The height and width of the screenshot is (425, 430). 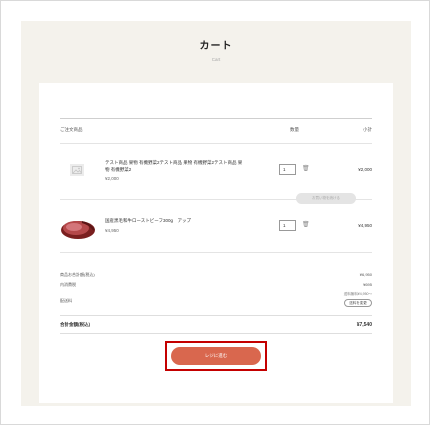 I want to click on summary-label: 内消費税, so click(x=68, y=284).